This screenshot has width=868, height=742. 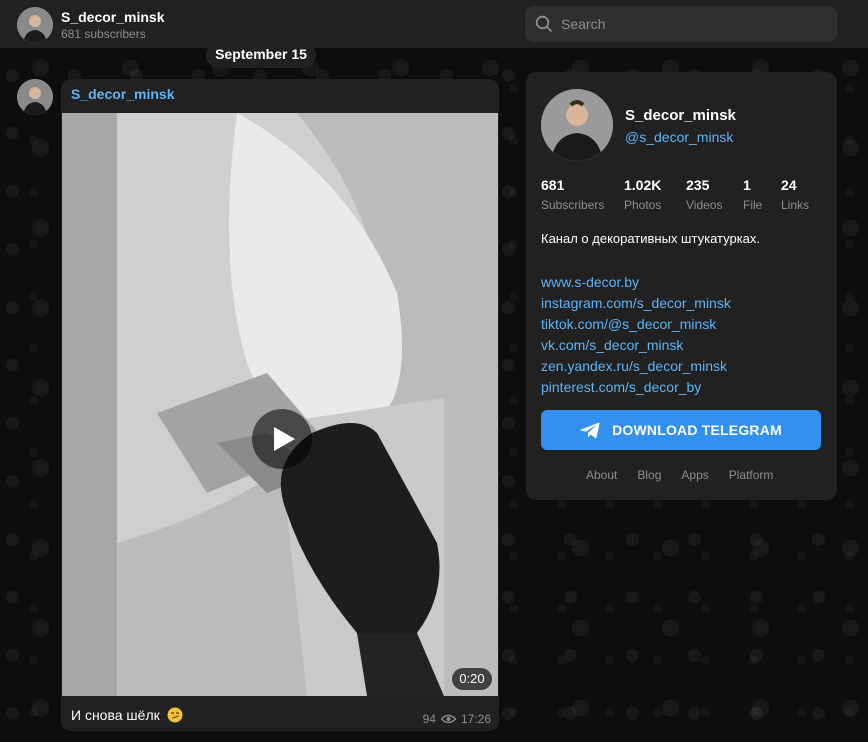 What do you see at coordinates (434, 24) in the screenshot?
I see `top-bar: S_decor_minsk 681 subscribers` at bounding box center [434, 24].